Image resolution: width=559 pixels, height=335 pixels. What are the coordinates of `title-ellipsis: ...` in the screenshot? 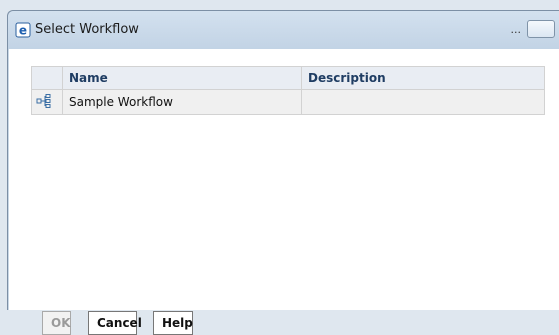 It's located at (516, 29).